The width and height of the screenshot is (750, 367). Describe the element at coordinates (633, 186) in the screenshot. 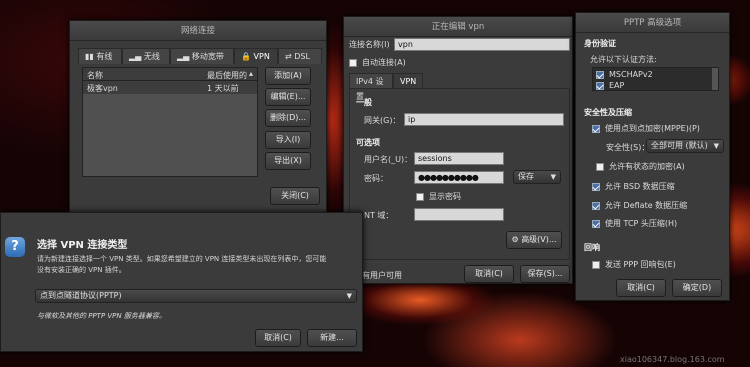

I see `bsd-compression-checkbox: 允许 BSD 数据压缩` at that location.